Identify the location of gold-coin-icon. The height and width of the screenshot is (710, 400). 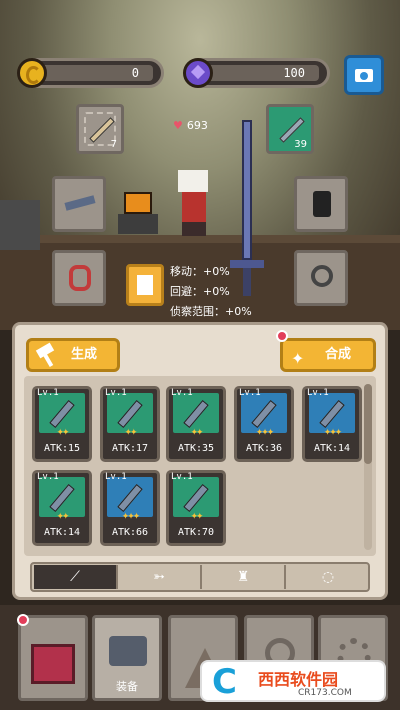
(32, 73).